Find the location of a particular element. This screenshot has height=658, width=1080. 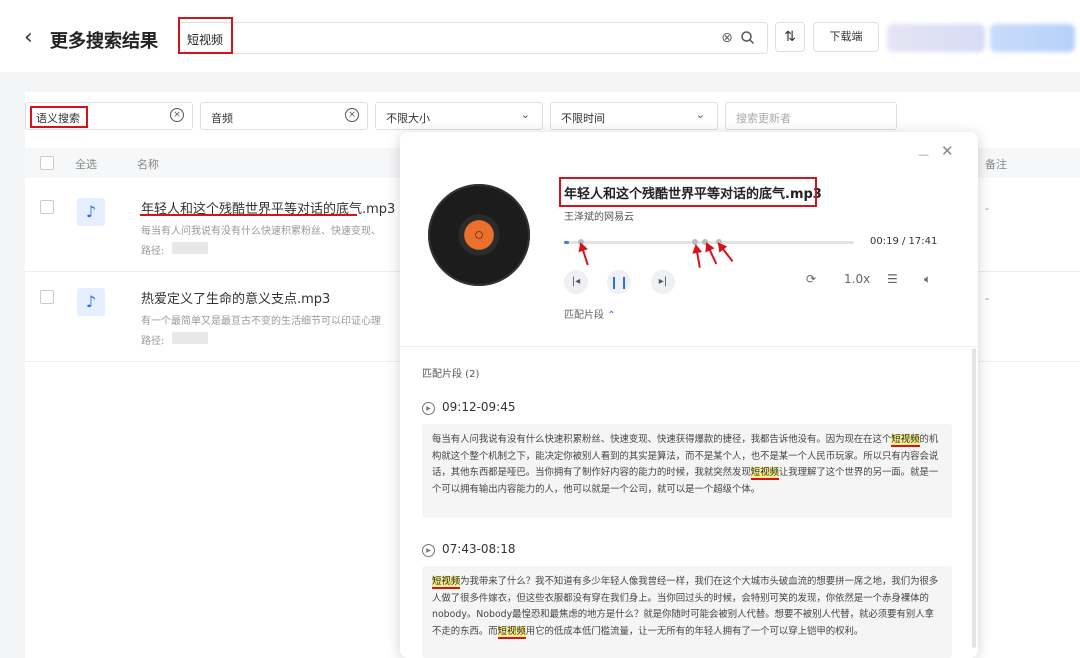

file-name: 热爱定义了生命的意义支点.mp3 is located at coordinates (235, 297).